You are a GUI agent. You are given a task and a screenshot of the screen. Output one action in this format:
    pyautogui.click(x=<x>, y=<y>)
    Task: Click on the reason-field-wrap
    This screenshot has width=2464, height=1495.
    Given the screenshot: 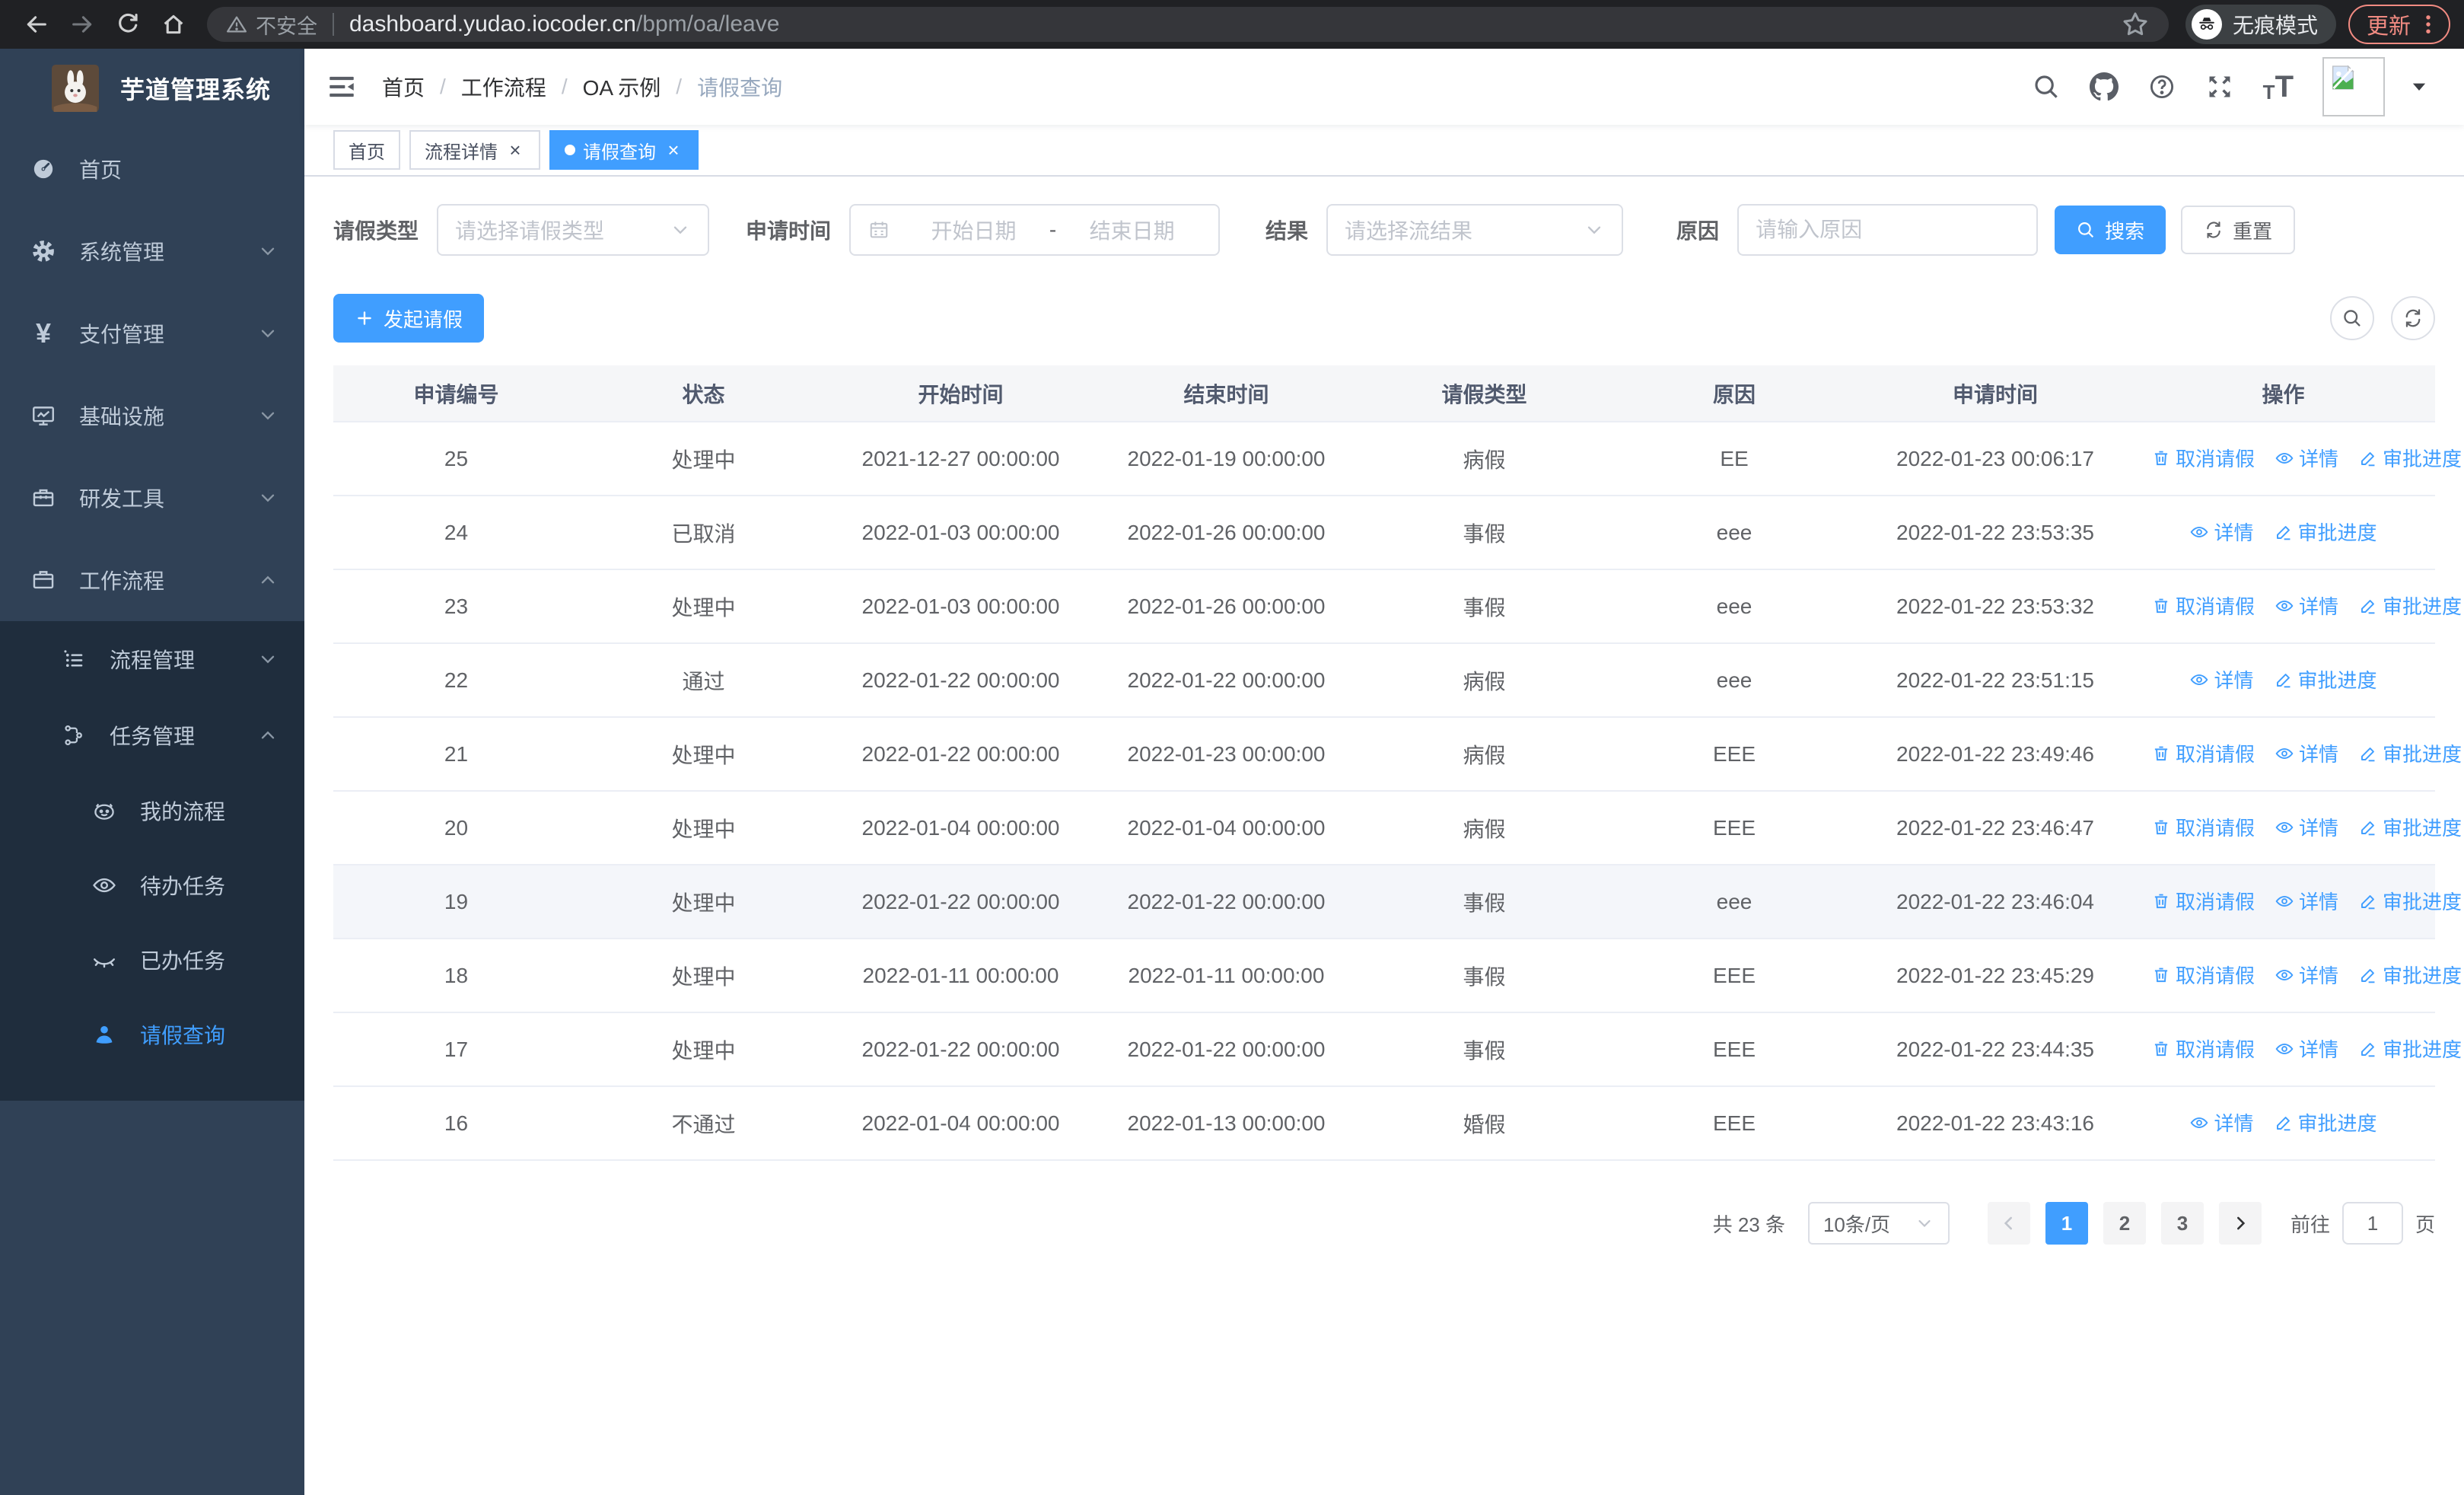 What is the action you would take?
    pyautogui.click(x=1888, y=230)
    